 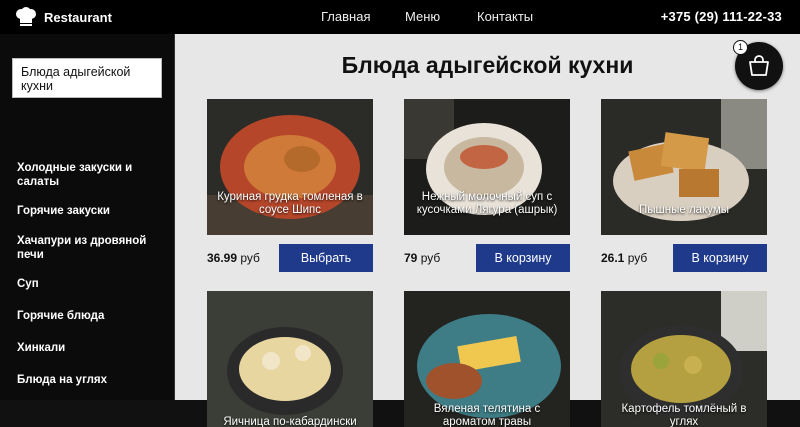 I want to click on dish-photo: Вяленая телятина с ароматом травы, so click(x=487, y=359).